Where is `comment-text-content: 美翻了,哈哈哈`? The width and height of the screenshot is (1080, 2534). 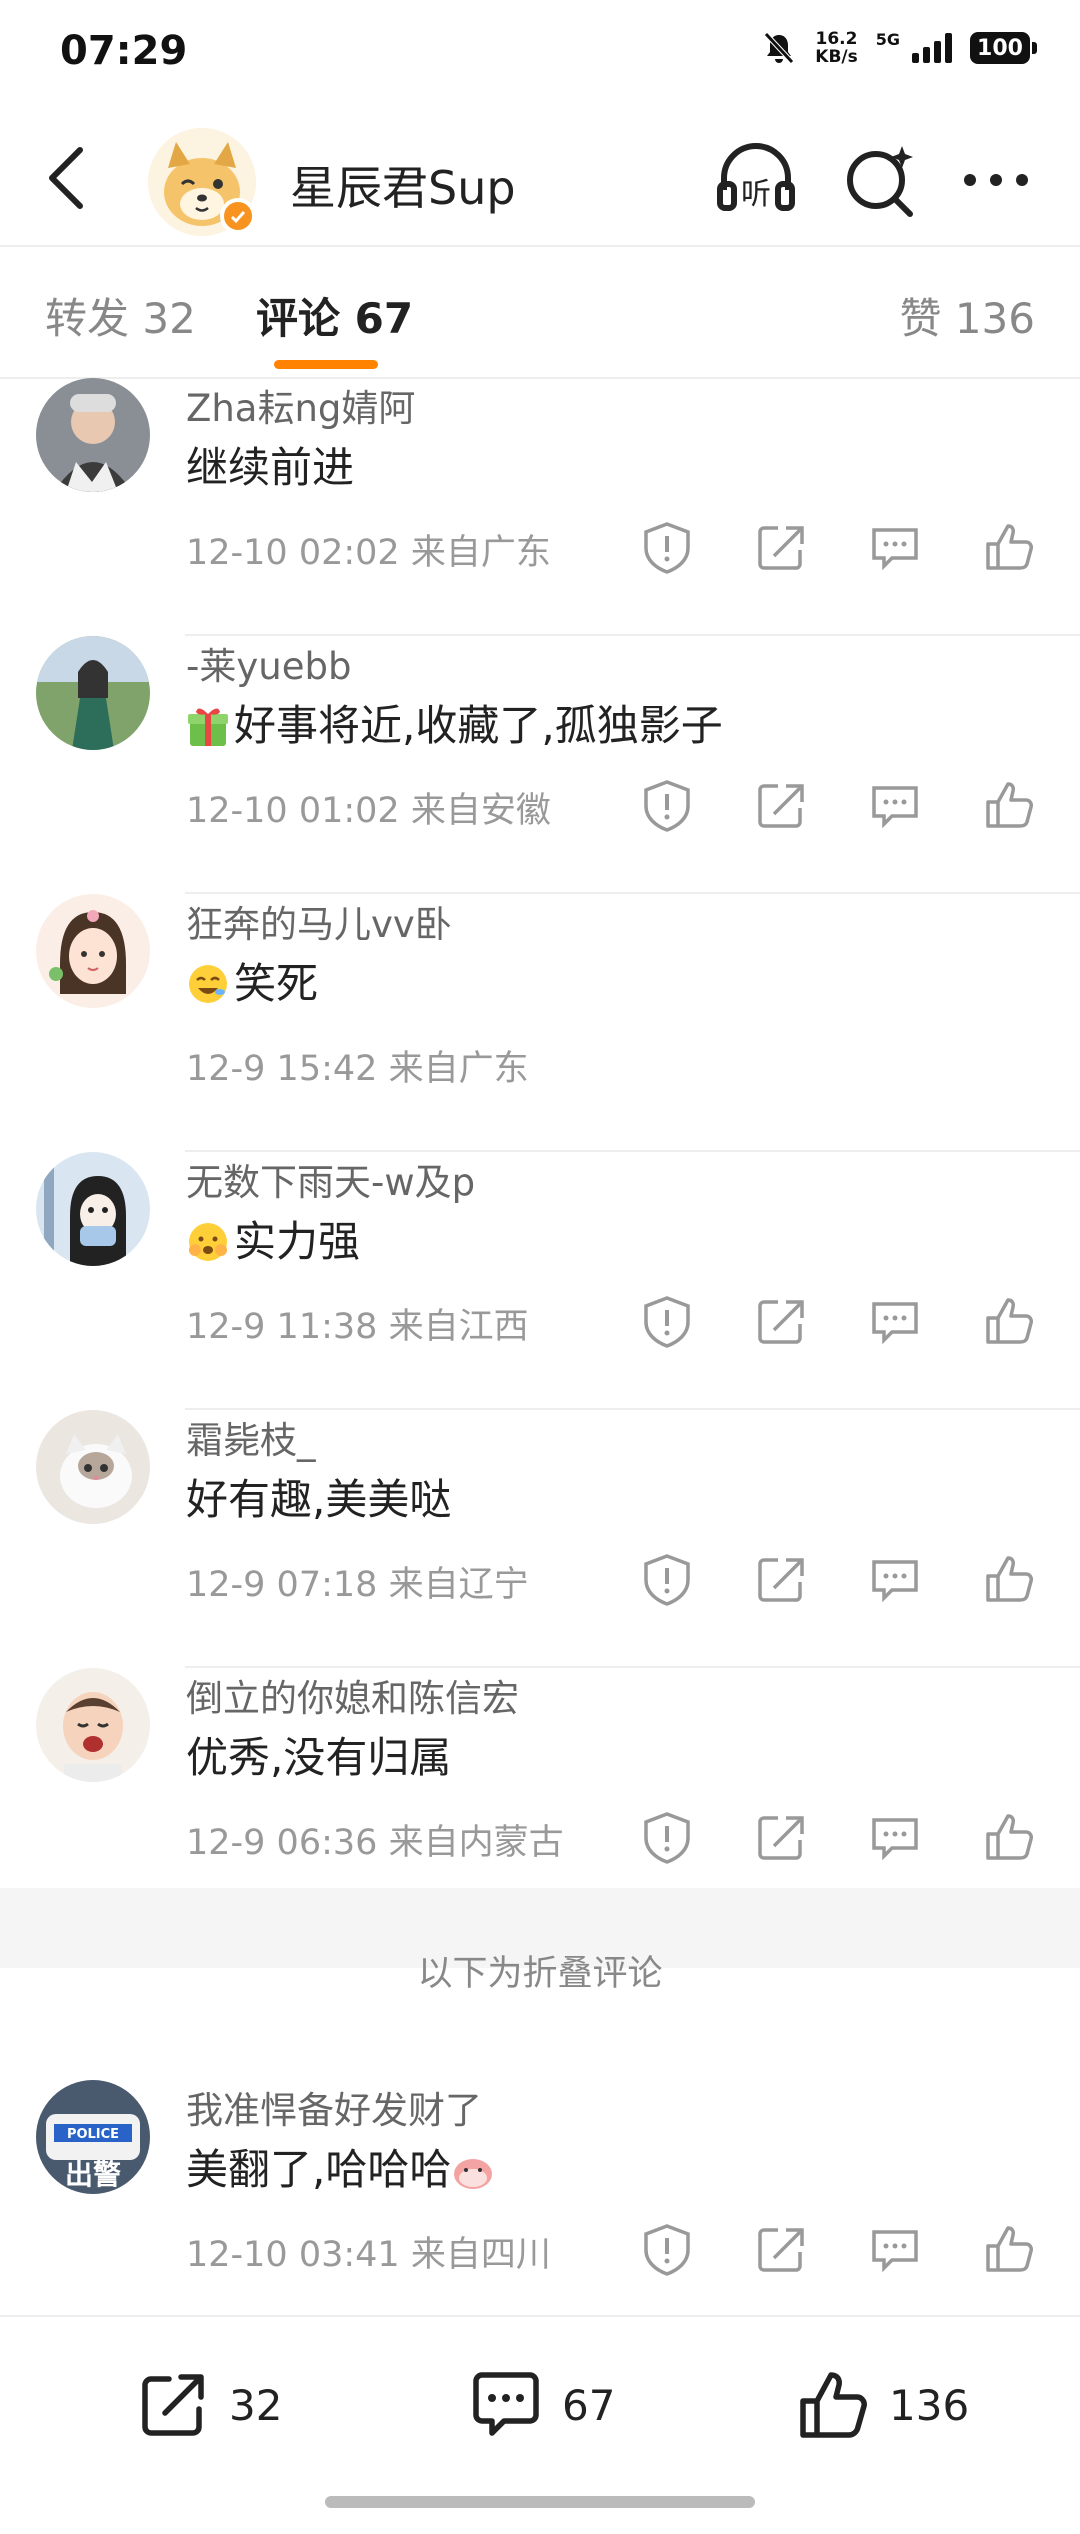
comment-text-content: 美翻了,哈哈哈 is located at coordinates (319, 2169).